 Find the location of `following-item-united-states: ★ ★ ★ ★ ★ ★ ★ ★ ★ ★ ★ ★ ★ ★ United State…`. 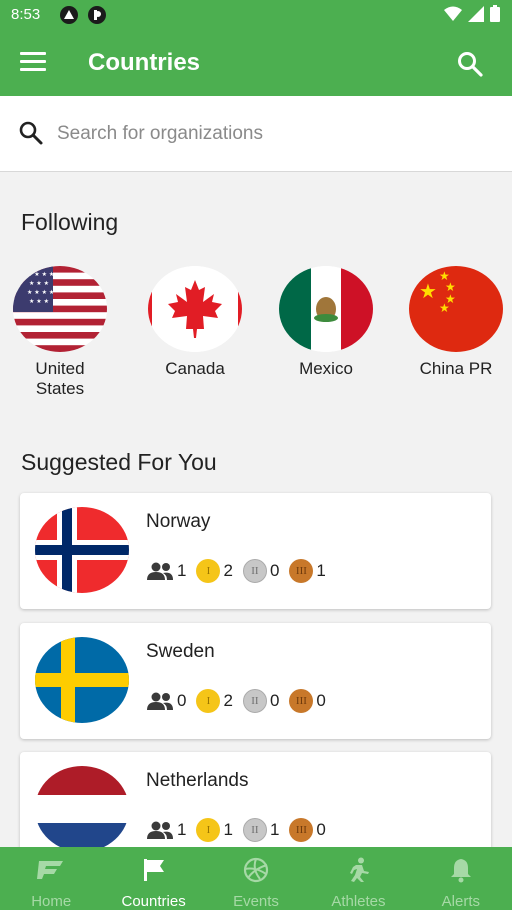

following-item-united-states: ★ ★ ★ ★ ★ ★ ★ ★ ★ ★ ★ ★ ★ ★ United State… is located at coordinates (60, 332).